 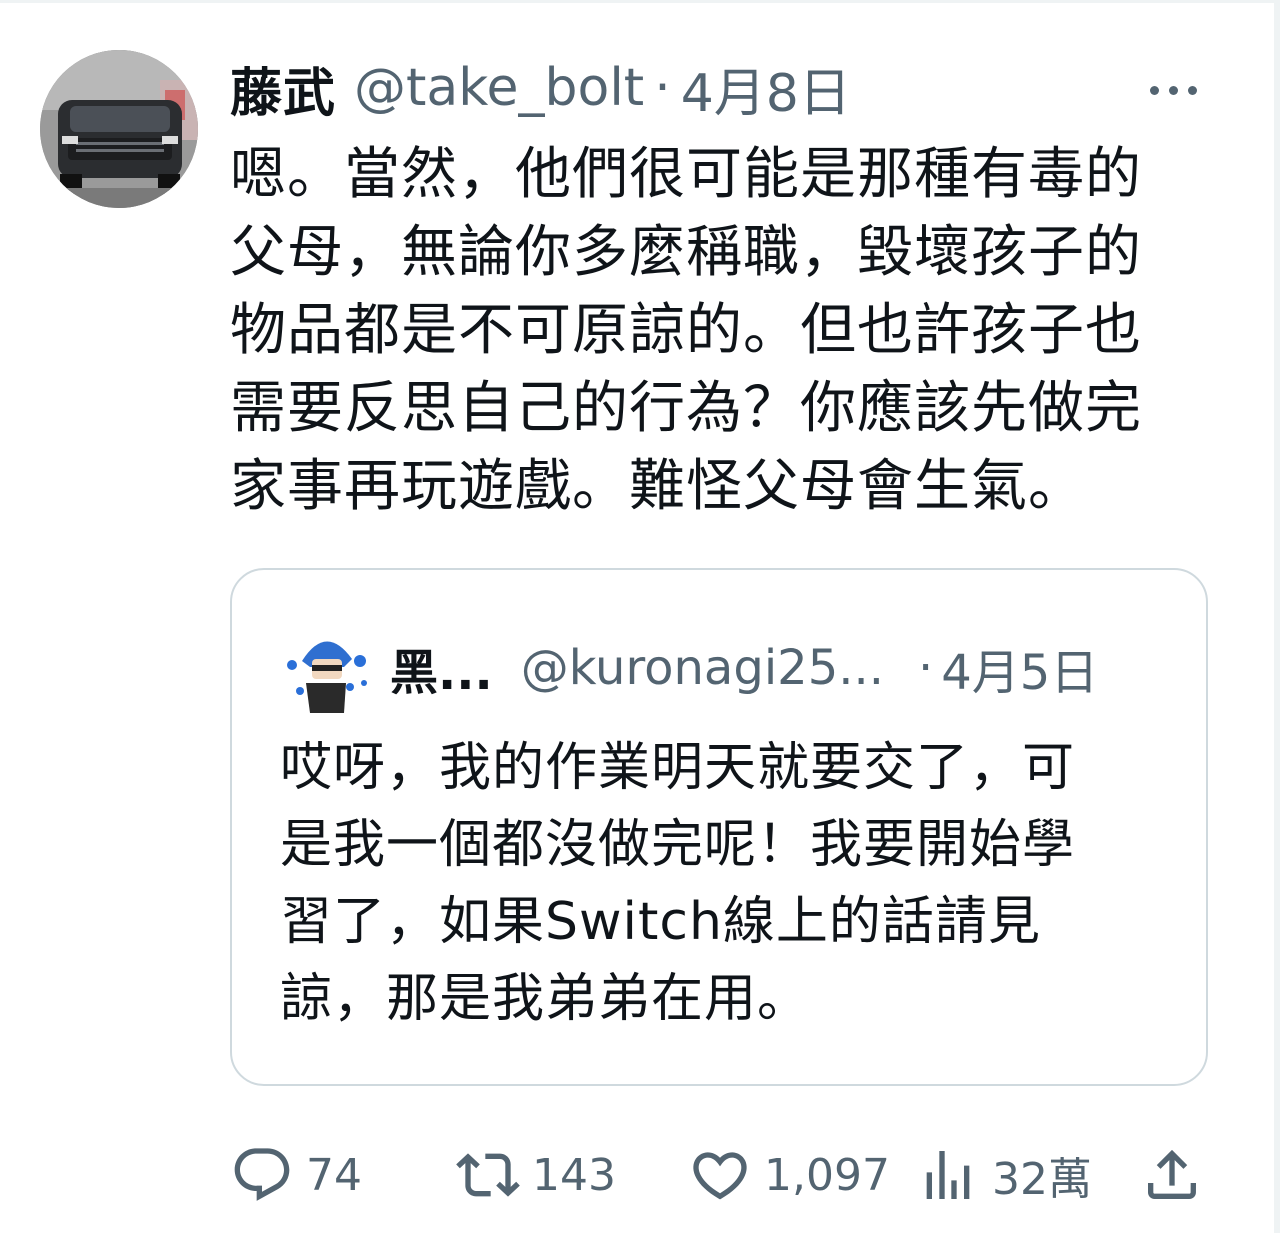 I want to click on author-avatar, so click(x=119, y=129).